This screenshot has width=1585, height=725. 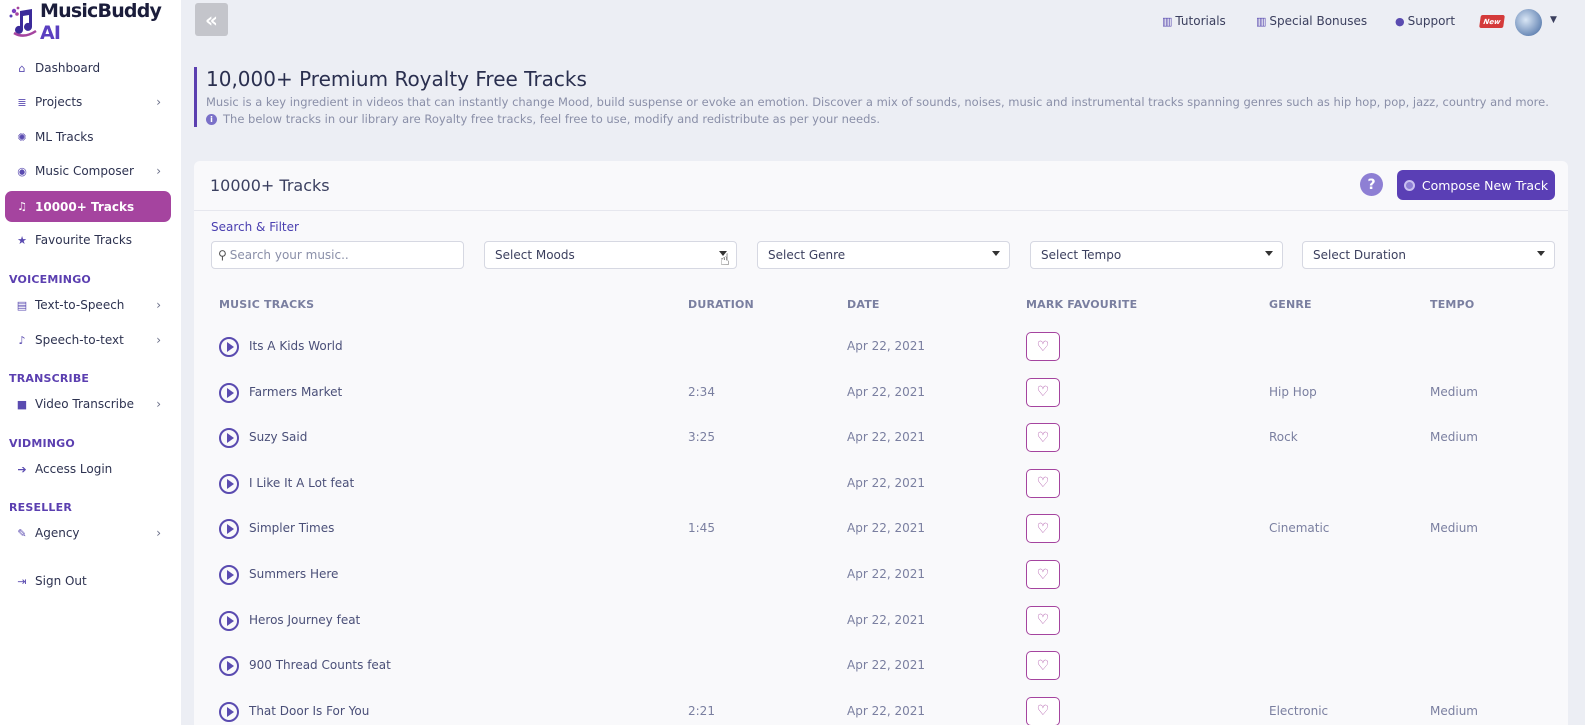 What do you see at coordinates (320, 665) in the screenshot?
I see `track-title: 900 Thread Counts feat` at bounding box center [320, 665].